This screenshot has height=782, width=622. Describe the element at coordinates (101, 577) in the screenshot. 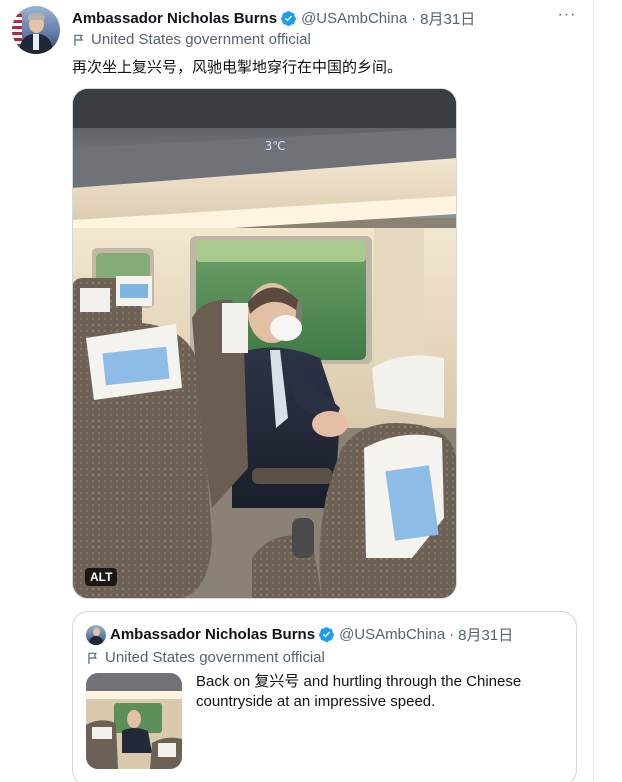

I see `alt-text-badge: ALT` at that location.